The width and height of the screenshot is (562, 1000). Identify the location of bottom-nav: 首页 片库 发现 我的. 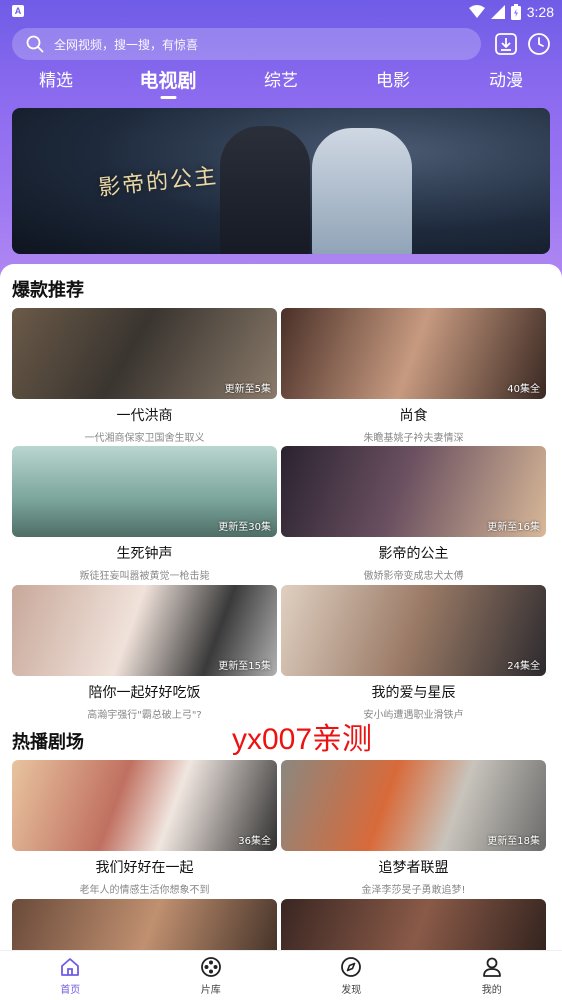
(281, 975).